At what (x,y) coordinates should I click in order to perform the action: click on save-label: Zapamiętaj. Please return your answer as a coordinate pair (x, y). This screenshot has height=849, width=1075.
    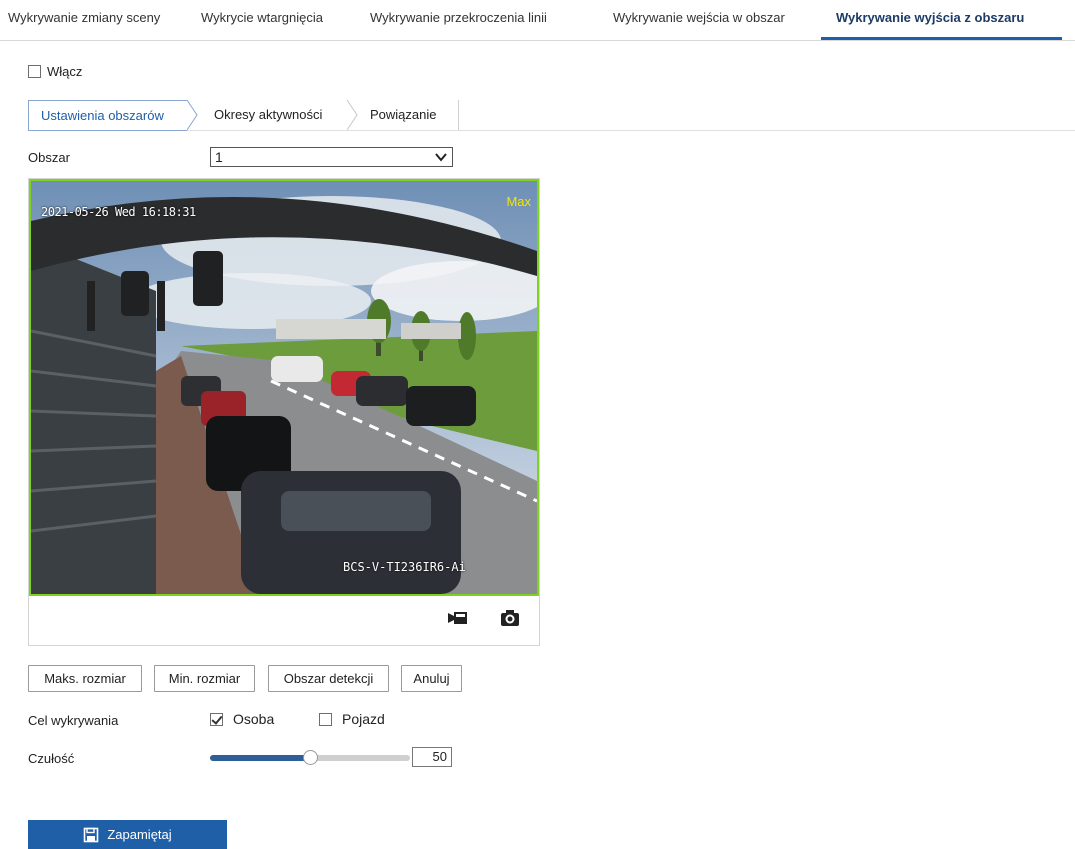
    Looking at the image, I should click on (139, 834).